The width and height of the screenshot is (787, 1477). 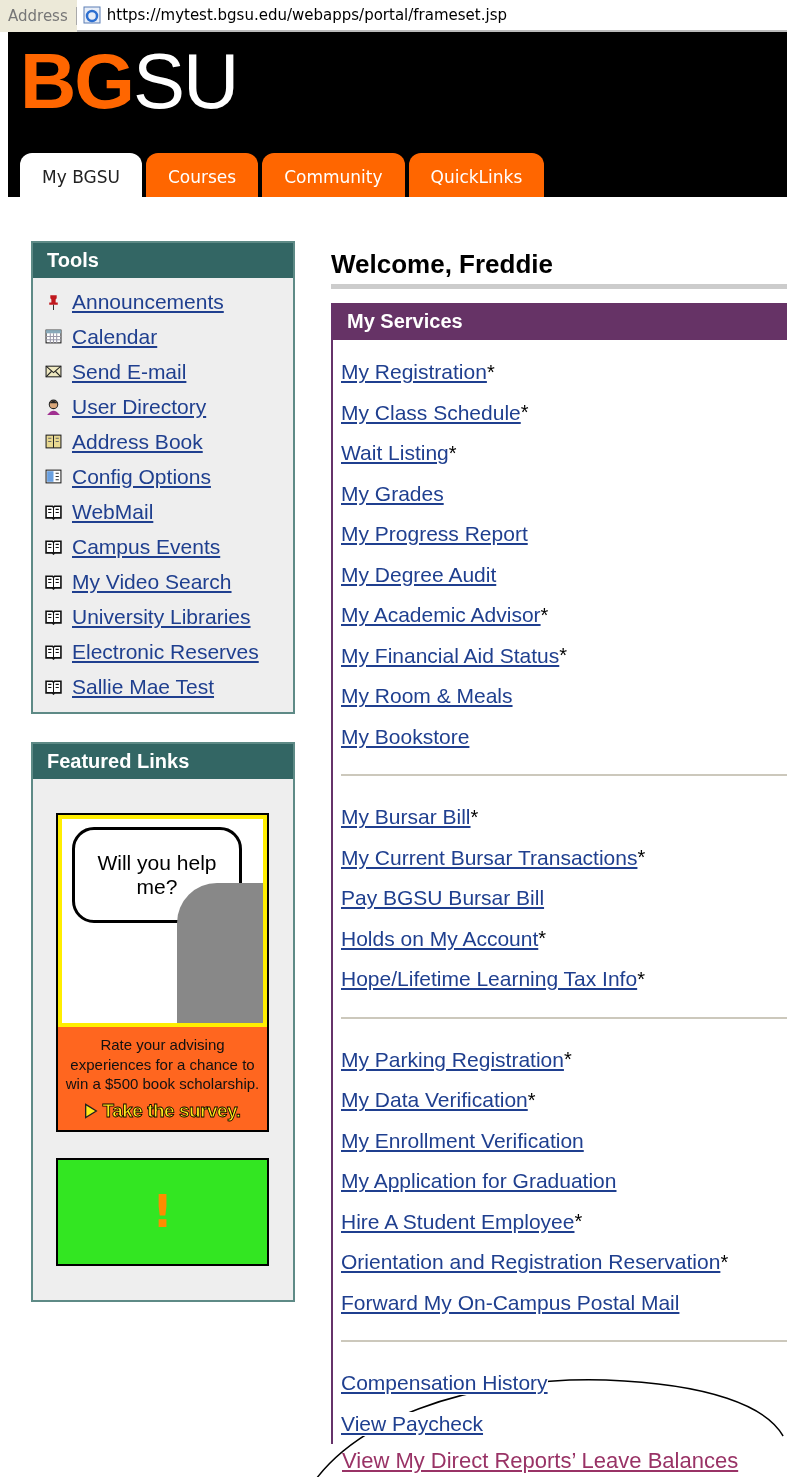 What do you see at coordinates (91, 1110) in the screenshot?
I see `play-icon` at bounding box center [91, 1110].